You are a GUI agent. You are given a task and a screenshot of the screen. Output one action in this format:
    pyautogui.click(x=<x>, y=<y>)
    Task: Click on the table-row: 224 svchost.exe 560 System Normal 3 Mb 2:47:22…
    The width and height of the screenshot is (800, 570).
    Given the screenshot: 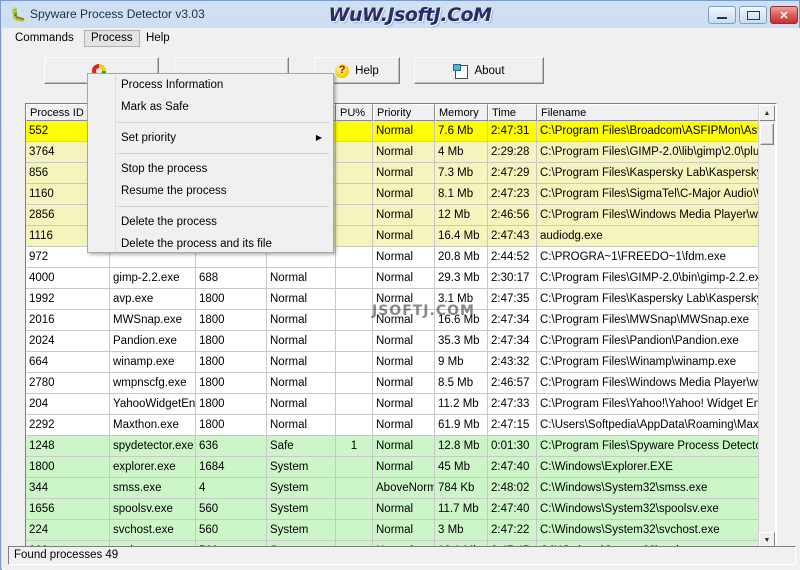 What is the action you would take?
    pyautogui.click(x=393, y=530)
    